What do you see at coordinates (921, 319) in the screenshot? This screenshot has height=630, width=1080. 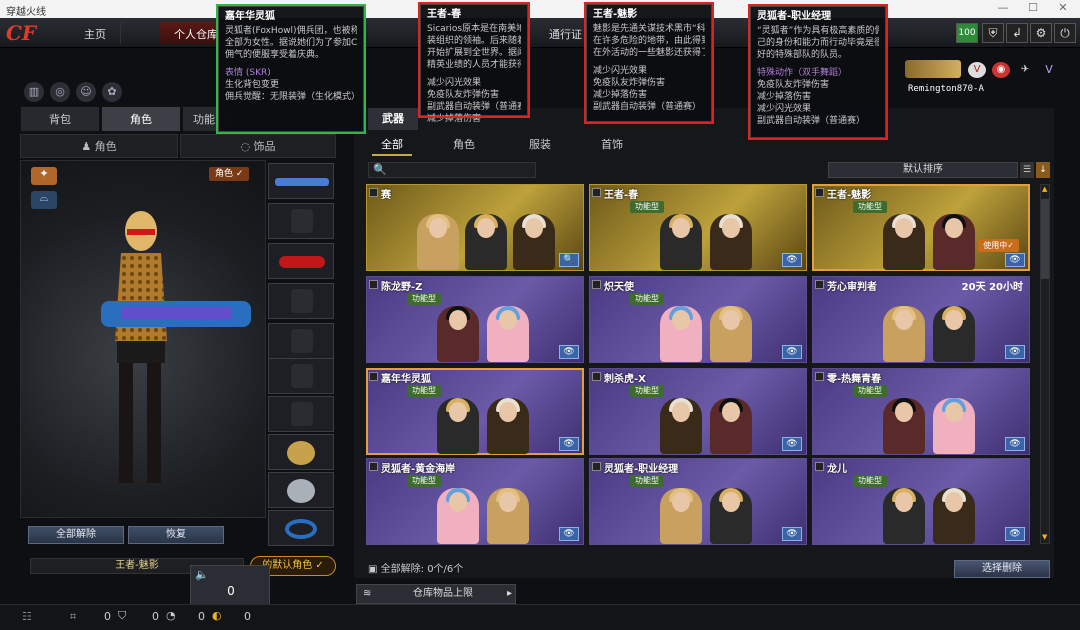 I see `character-card: 芳心审判者 20天 20小时 👁` at bounding box center [921, 319].